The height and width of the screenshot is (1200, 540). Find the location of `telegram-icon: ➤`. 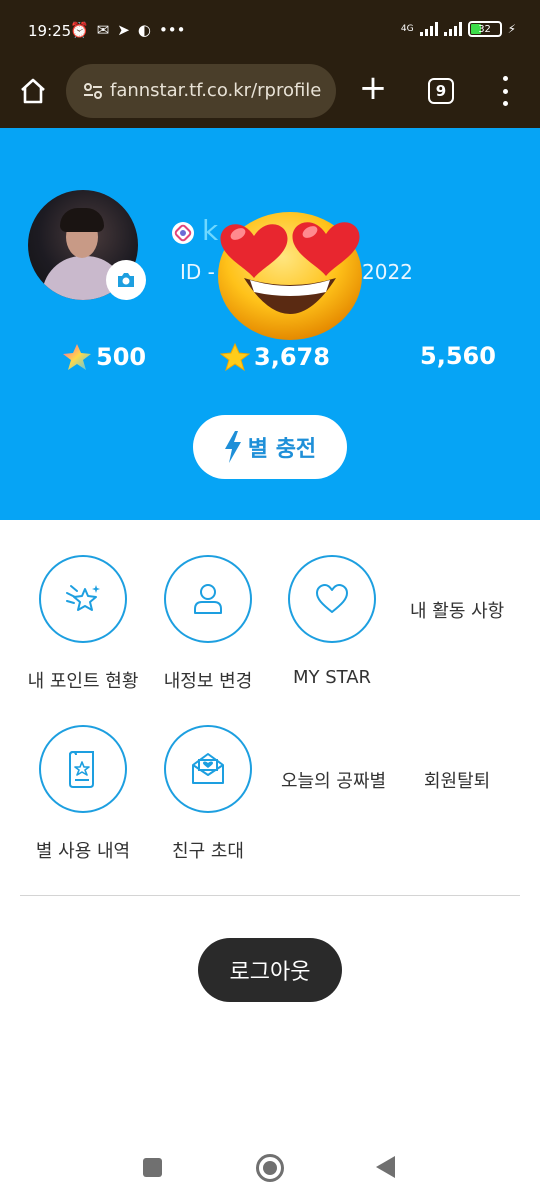

telegram-icon: ➤ is located at coordinates (123, 30).